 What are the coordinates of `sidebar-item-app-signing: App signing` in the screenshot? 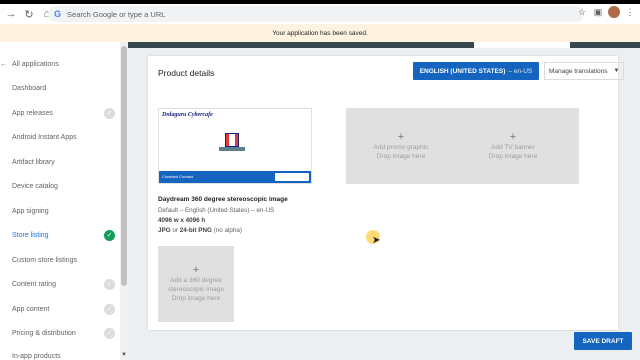 It's located at (60, 211).